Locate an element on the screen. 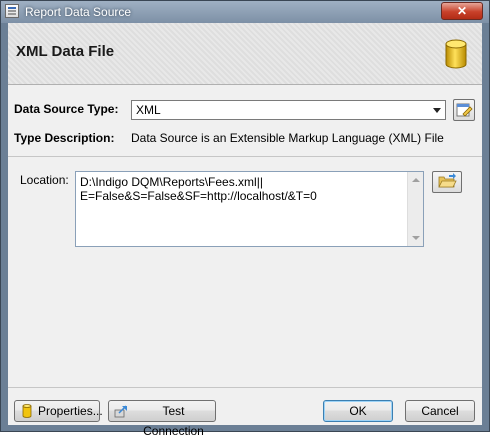 The height and width of the screenshot is (441, 490). data-source-type-label: Data Source Type: is located at coordinates (66, 109).